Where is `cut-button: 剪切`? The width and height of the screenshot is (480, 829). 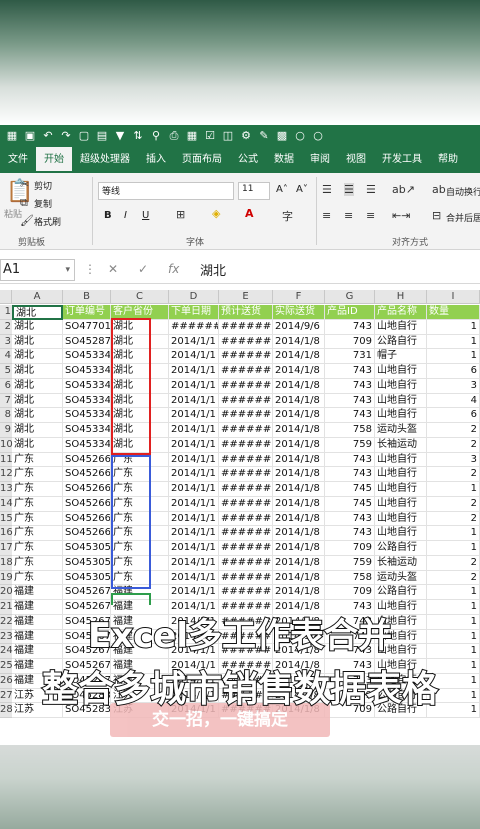
cut-button: 剪切 is located at coordinates (43, 185).